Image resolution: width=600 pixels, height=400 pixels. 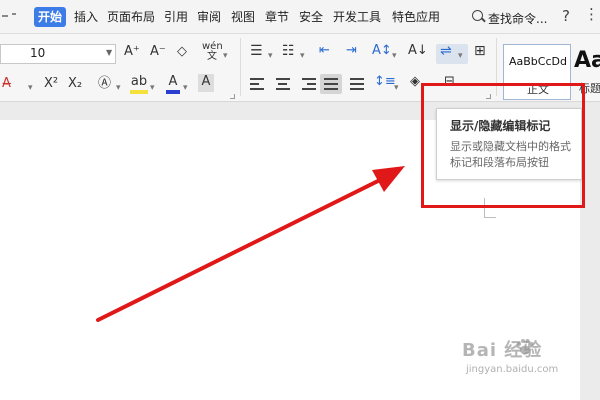 What do you see at coordinates (415, 82) in the screenshot?
I see `shading-icon: ◈` at bounding box center [415, 82].